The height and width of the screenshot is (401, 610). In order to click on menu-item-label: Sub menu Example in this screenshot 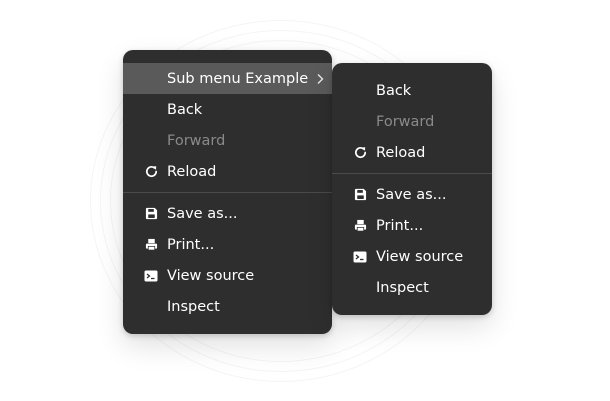, I will do `click(238, 78)`.